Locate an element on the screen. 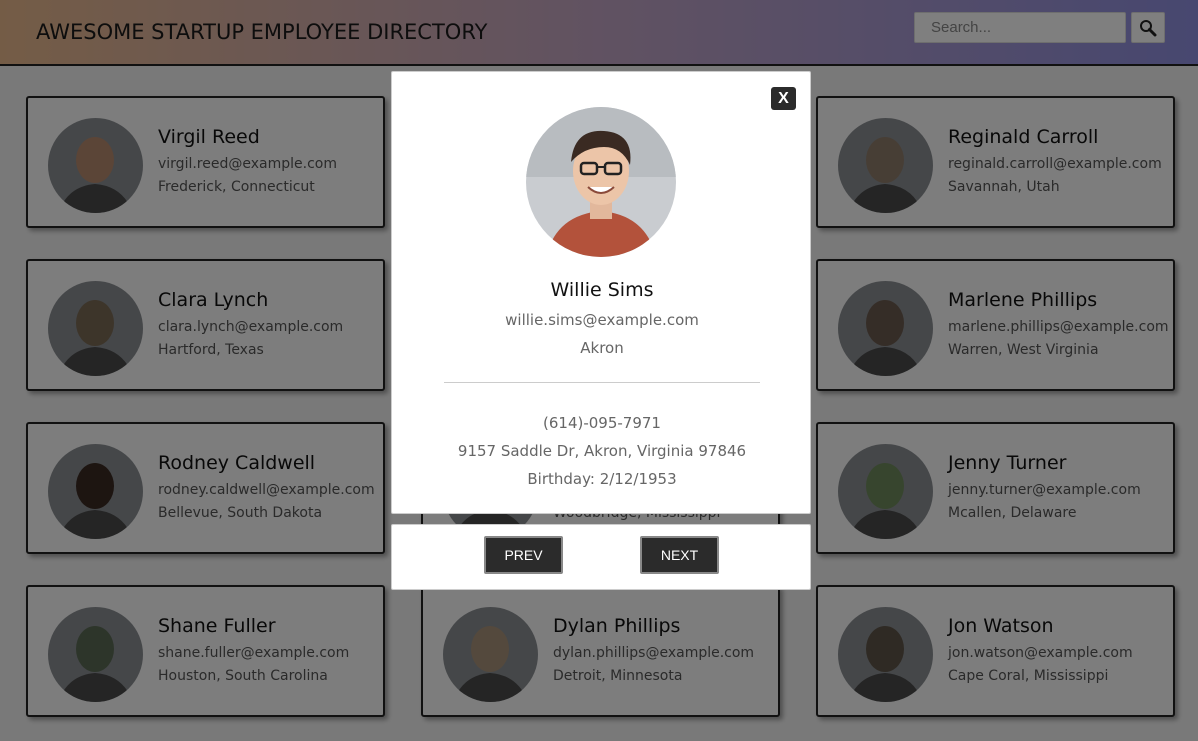 This screenshot has height=741, width=1198. modal-email: willie.sims@example.com is located at coordinates (602, 320).